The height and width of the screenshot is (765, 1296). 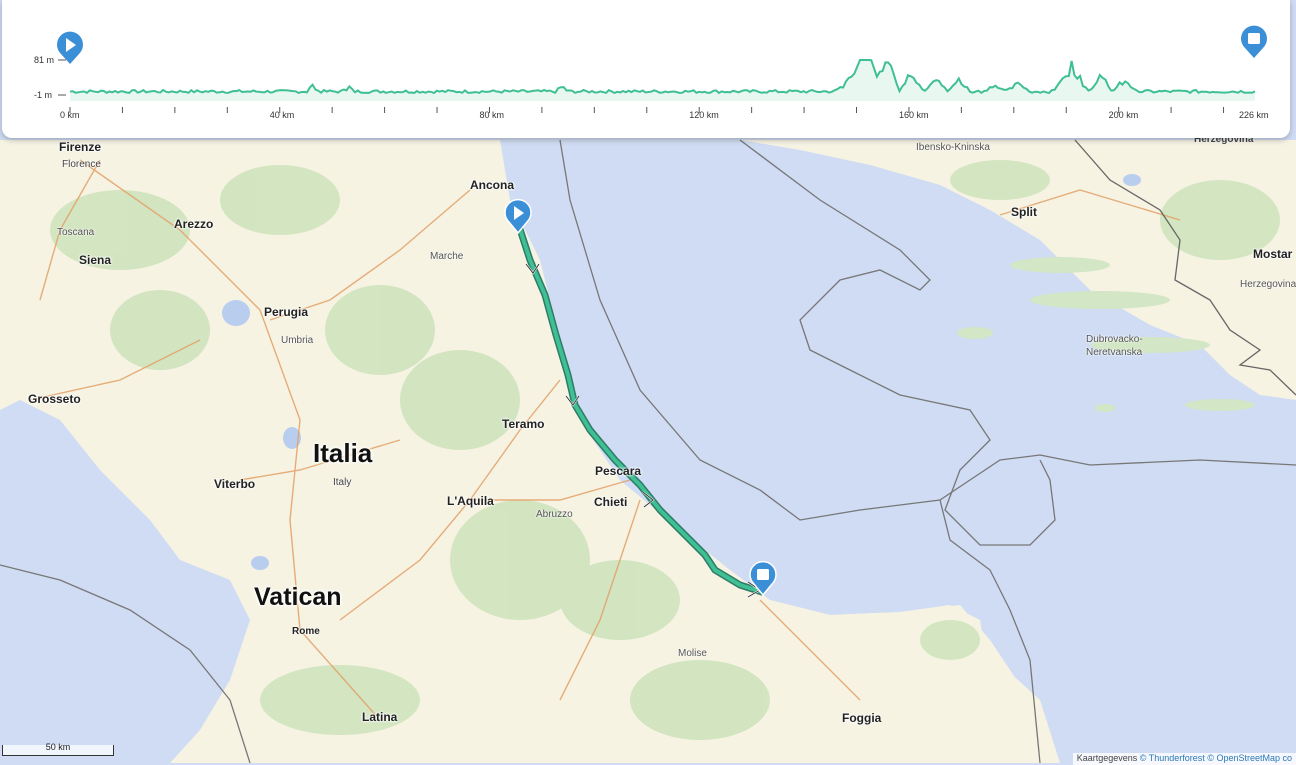 What do you see at coordinates (54, 399) in the screenshot?
I see `label-grosseto: Grosseto` at bounding box center [54, 399].